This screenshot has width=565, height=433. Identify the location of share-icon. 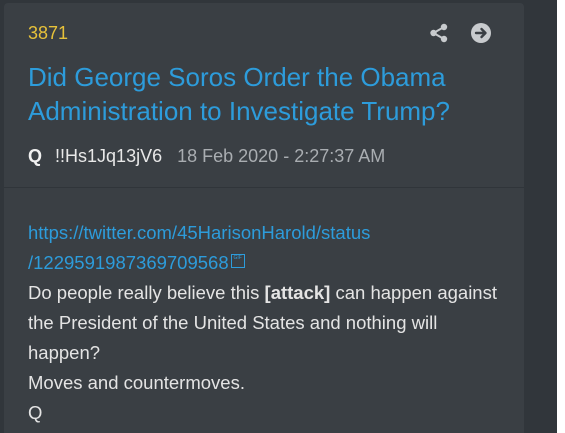
(439, 33).